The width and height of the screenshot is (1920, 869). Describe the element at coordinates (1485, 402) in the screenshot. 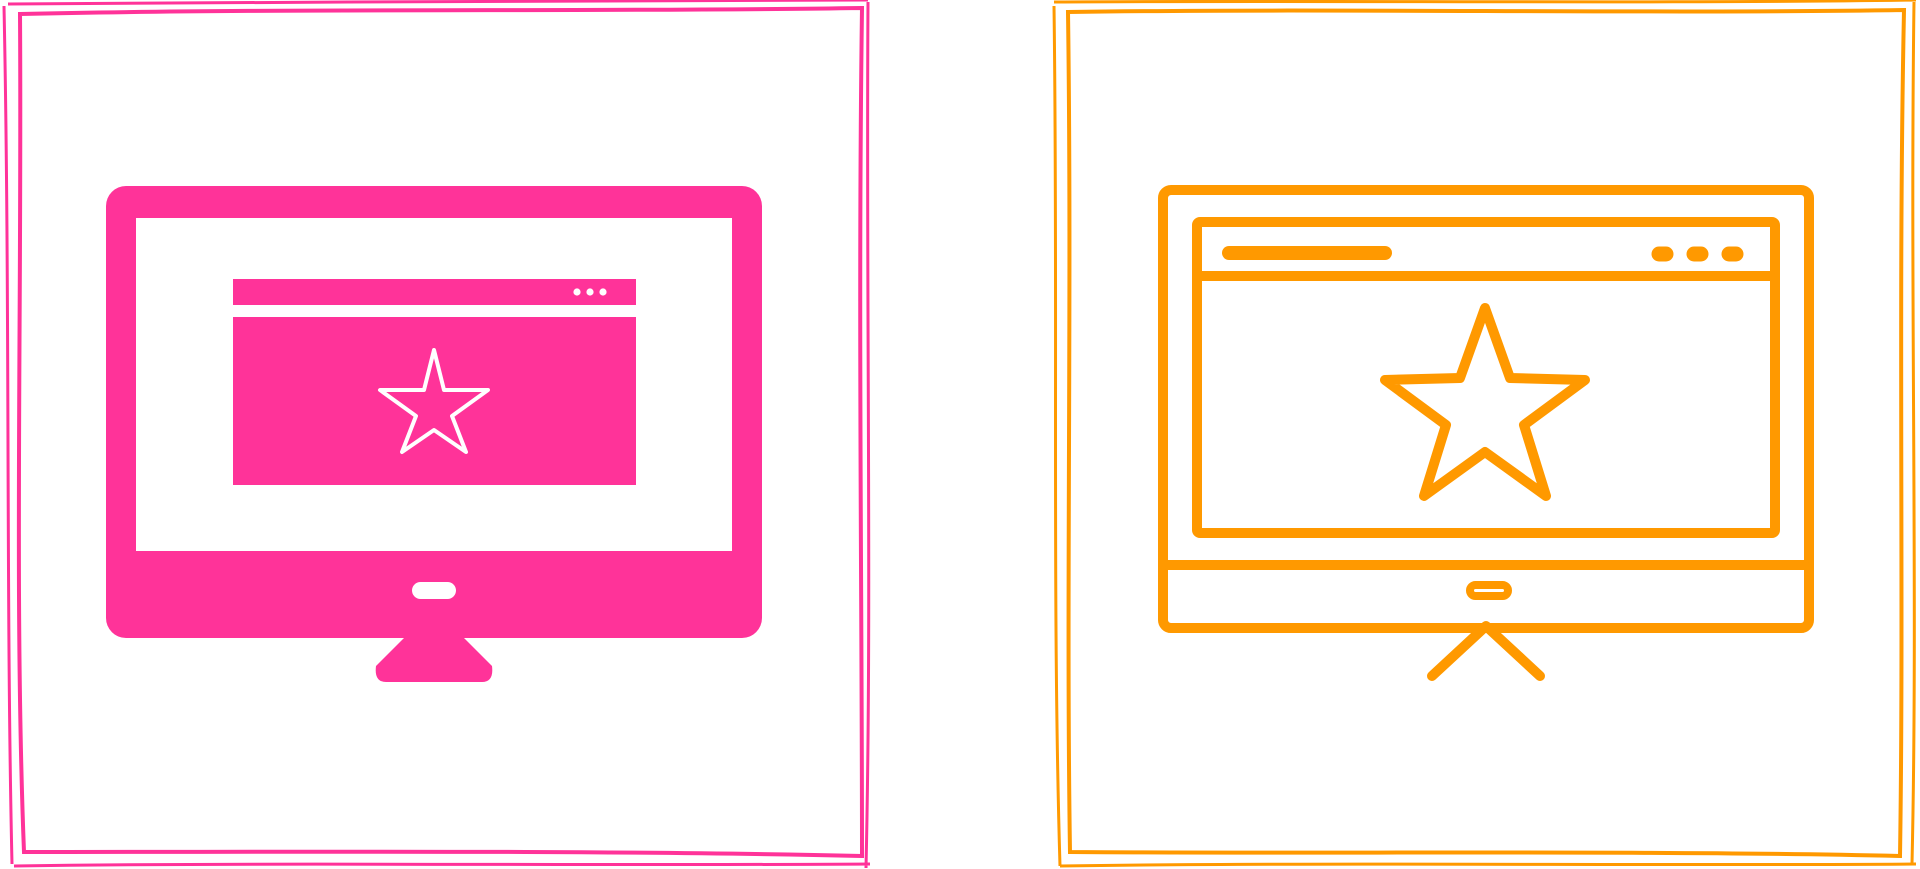

I see `star-icon` at that location.